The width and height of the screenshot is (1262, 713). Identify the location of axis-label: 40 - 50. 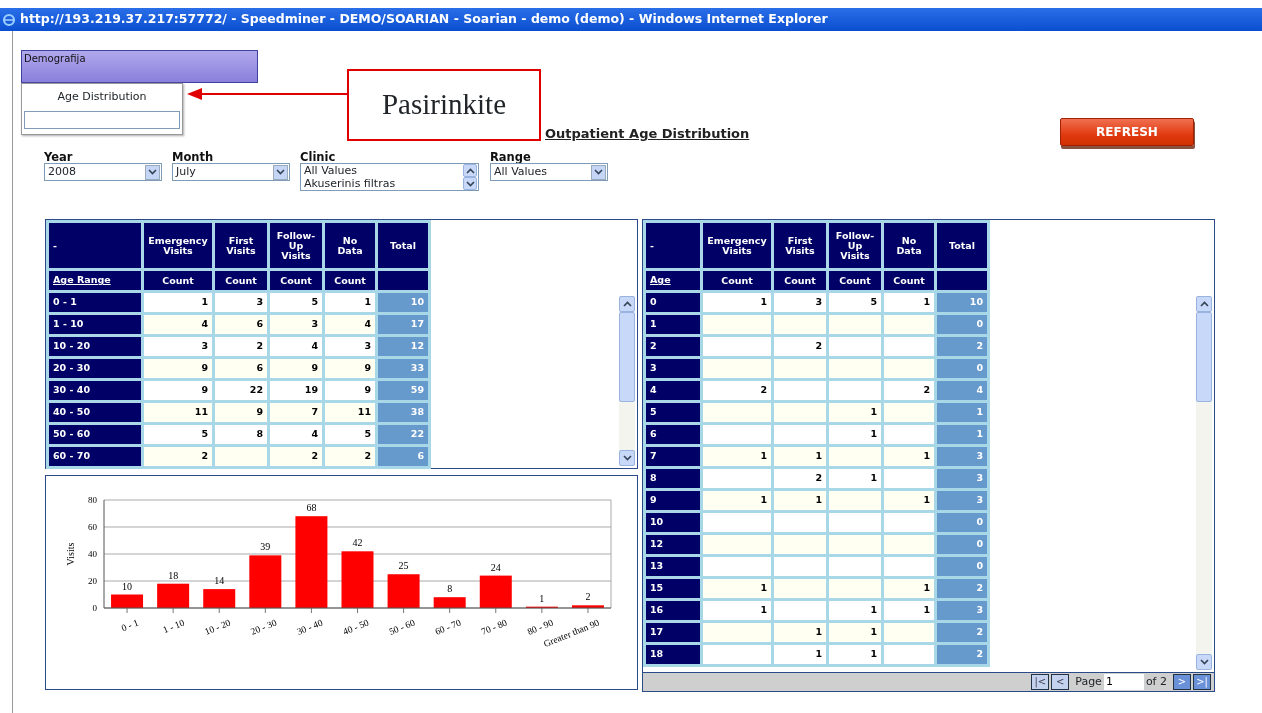
(356, 627).